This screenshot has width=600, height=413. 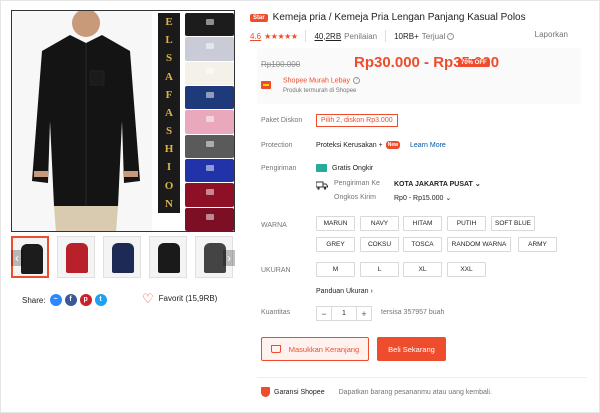 What do you see at coordinates (422, 223) in the screenshot?
I see `color-option: HITAM` at bounding box center [422, 223].